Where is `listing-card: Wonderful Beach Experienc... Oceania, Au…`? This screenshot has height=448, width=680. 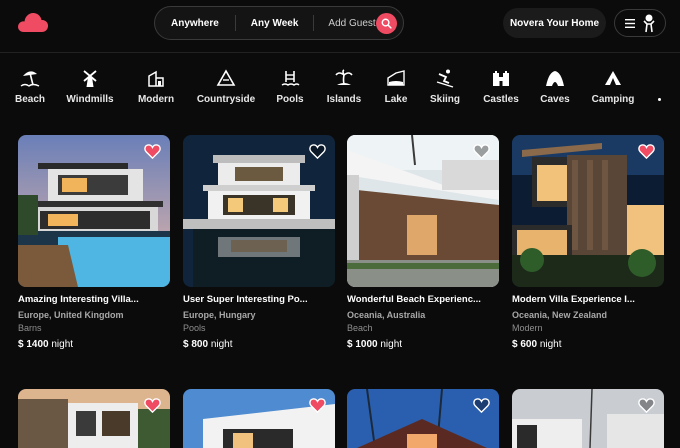
listing-card: Wonderful Beach Experienc... Oceania, Au… is located at coordinates (423, 242).